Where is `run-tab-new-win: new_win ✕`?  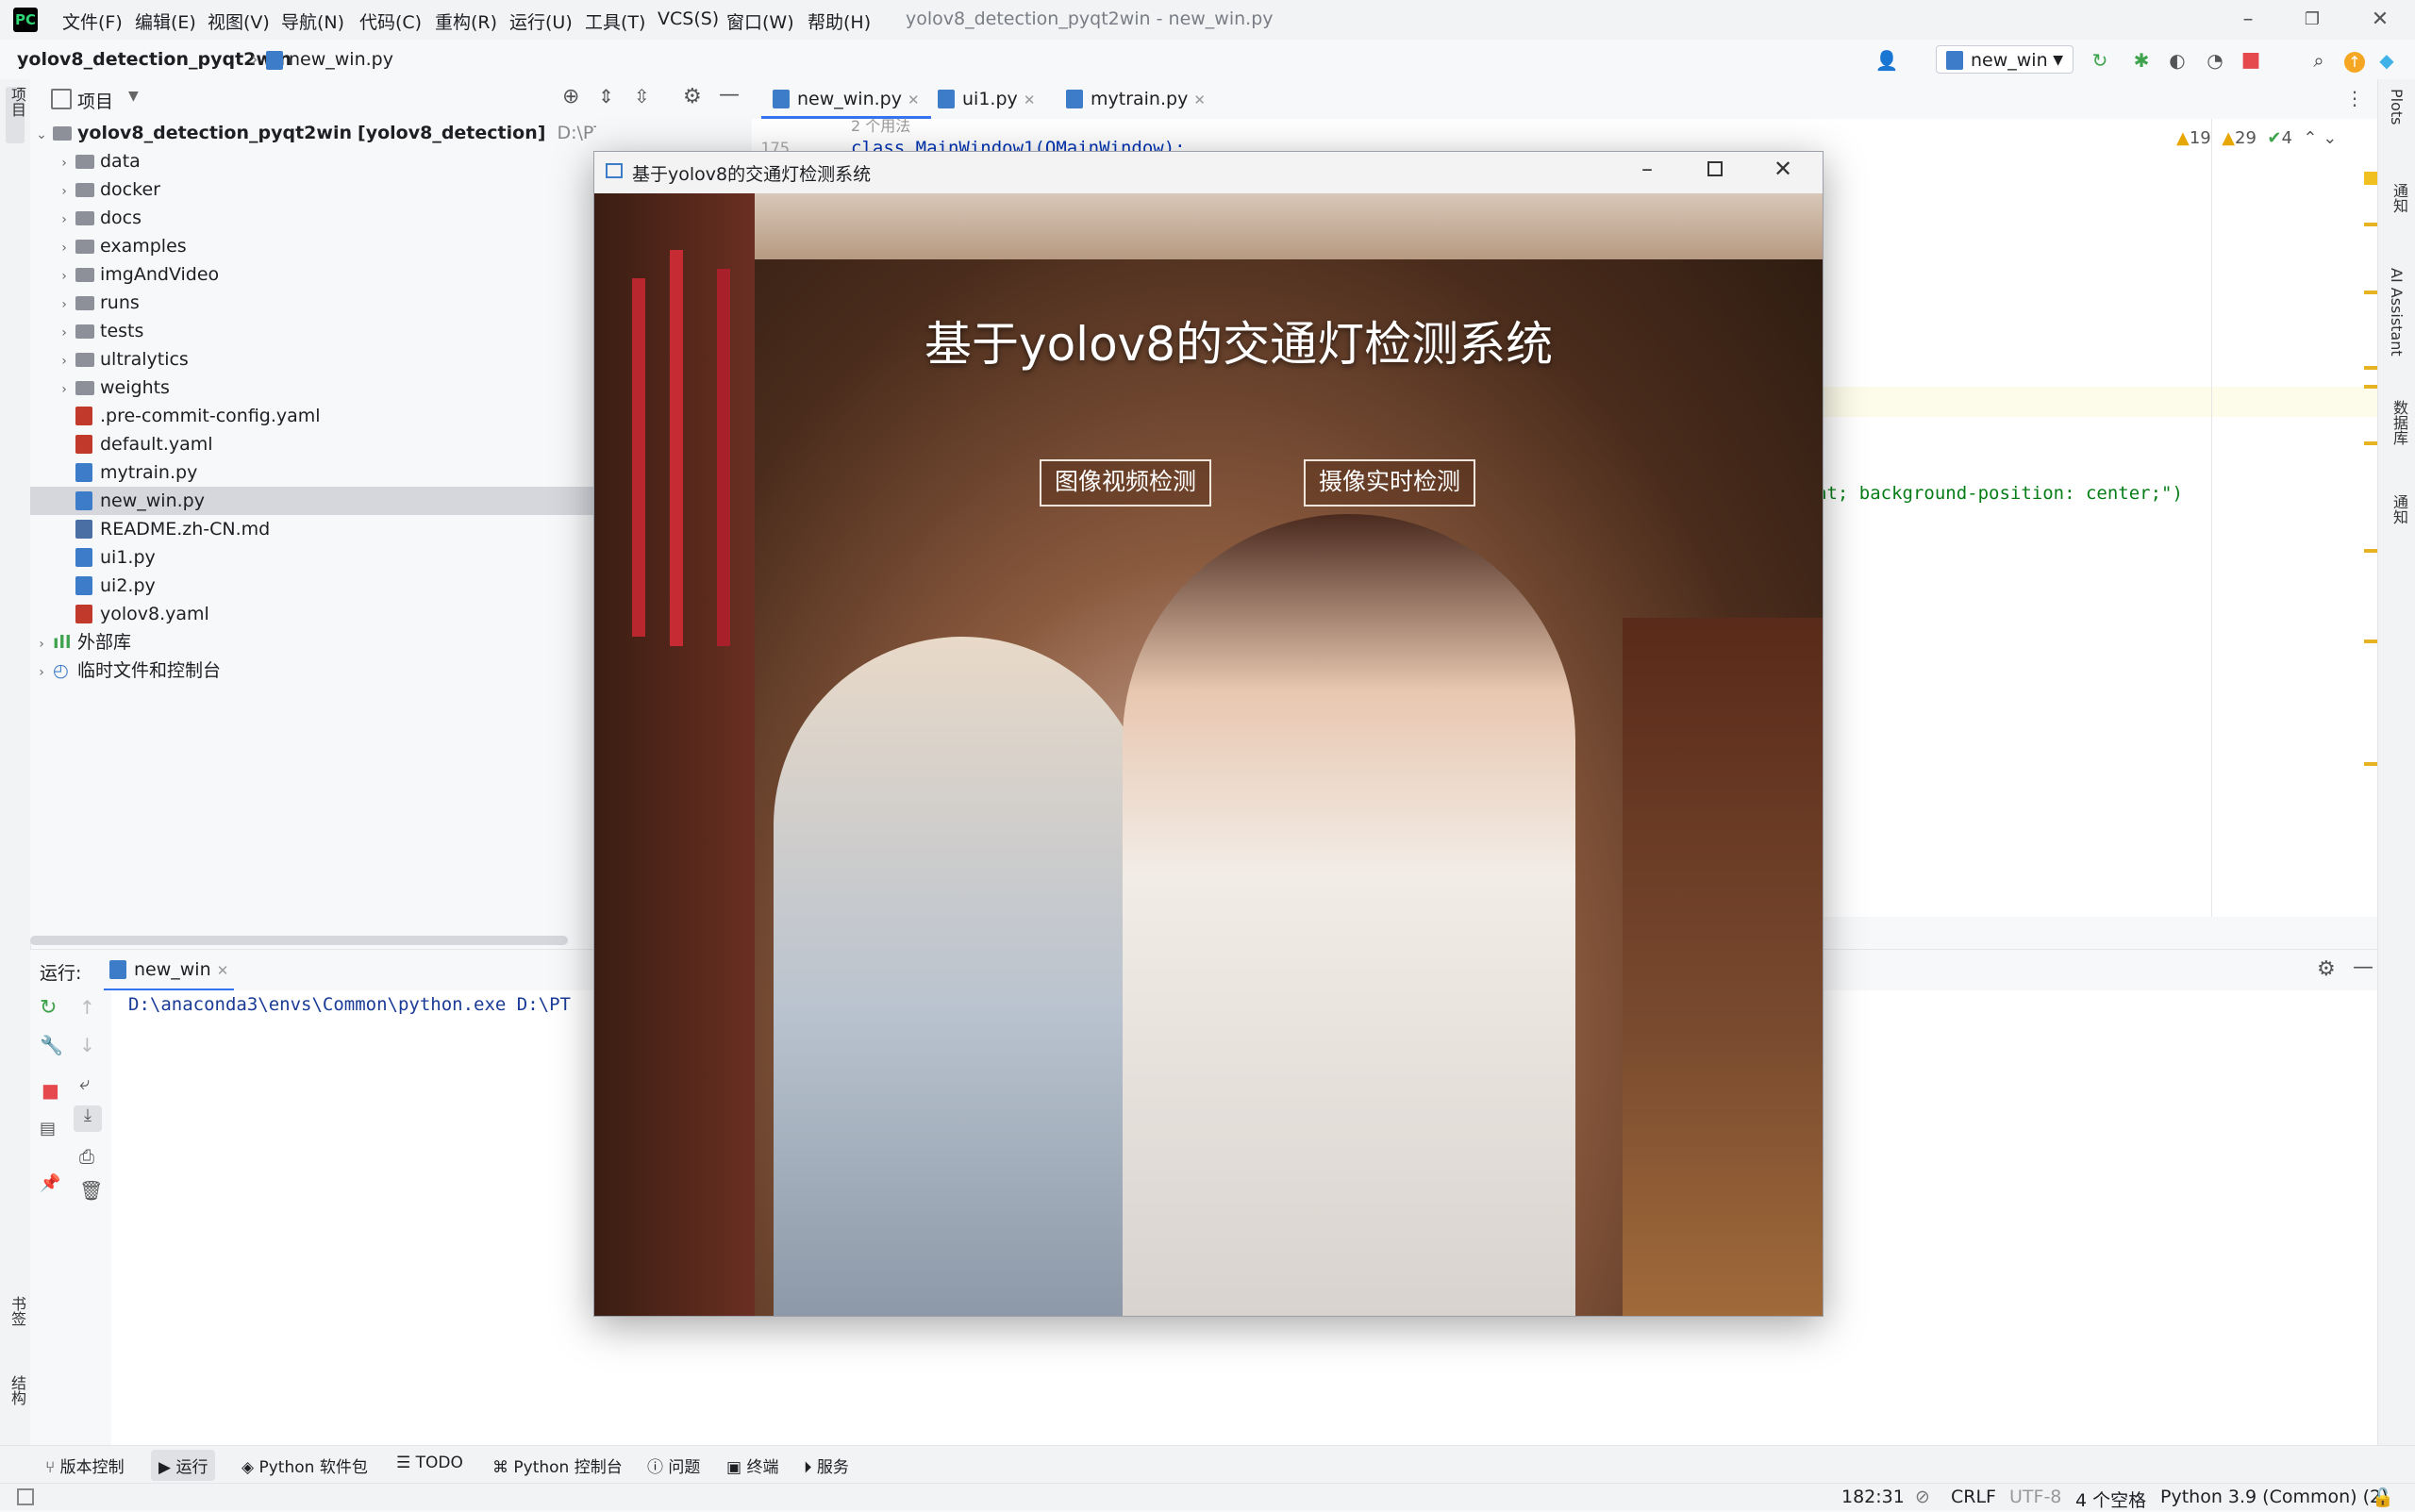 run-tab-new-win: new_win ✕ is located at coordinates (170, 970).